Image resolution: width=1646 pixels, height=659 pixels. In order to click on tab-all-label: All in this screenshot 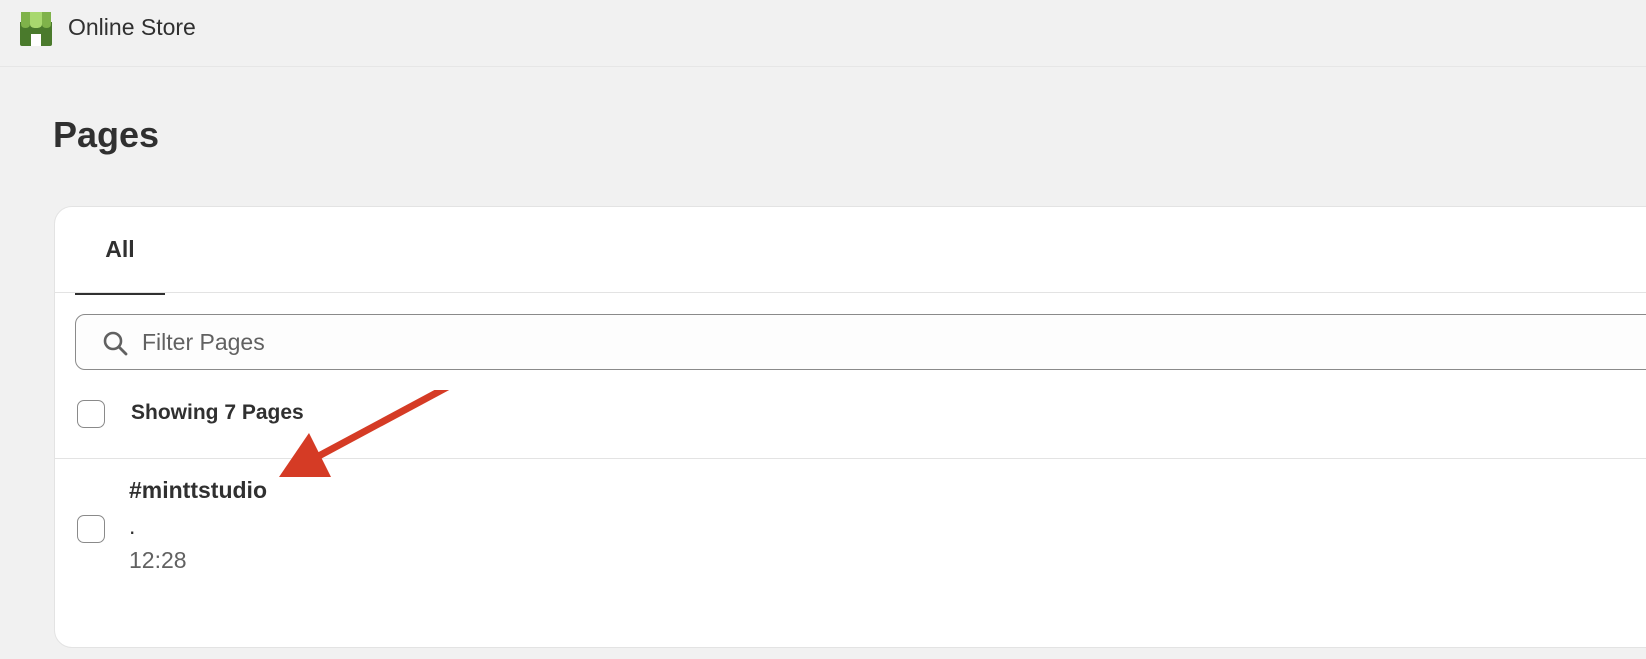, I will do `click(120, 249)`.